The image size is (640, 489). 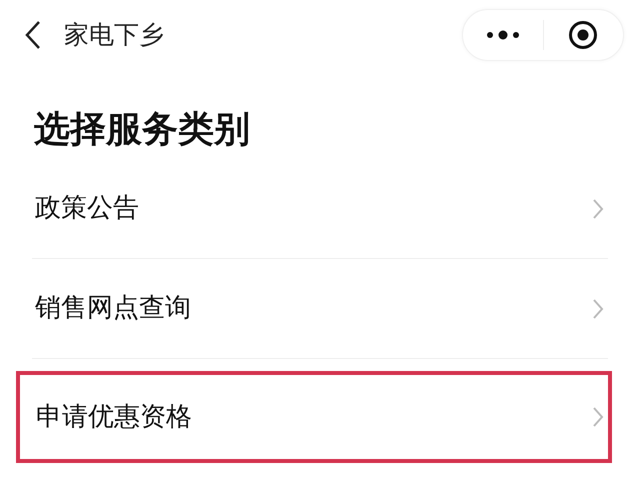 I want to click on nav-title: 家电下乡, so click(x=114, y=35).